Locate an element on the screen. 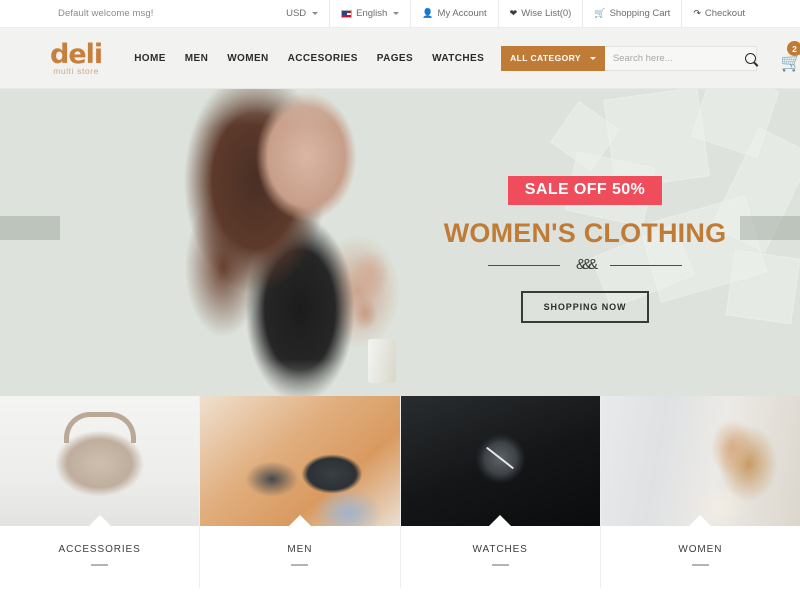 The height and width of the screenshot is (600, 800). category-name: WATCHES is located at coordinates (500, 549).